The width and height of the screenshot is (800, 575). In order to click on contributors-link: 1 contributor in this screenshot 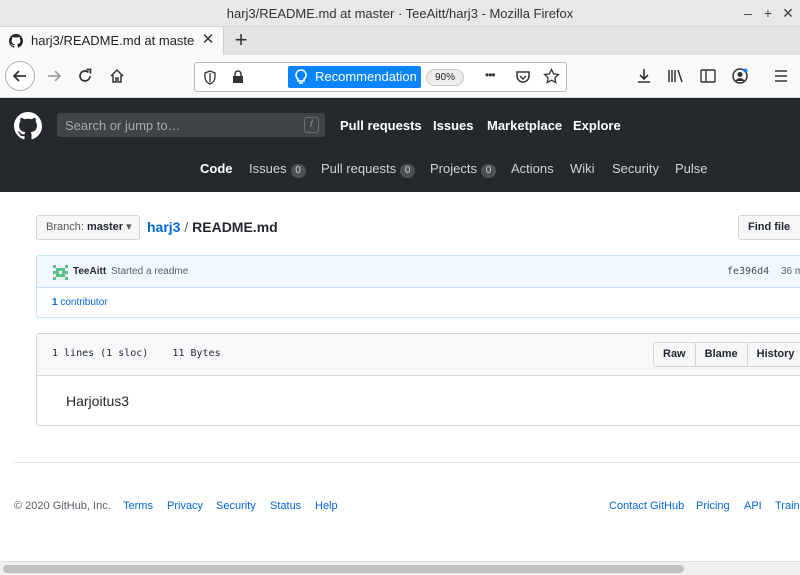, I will do `click(80, 302)`.